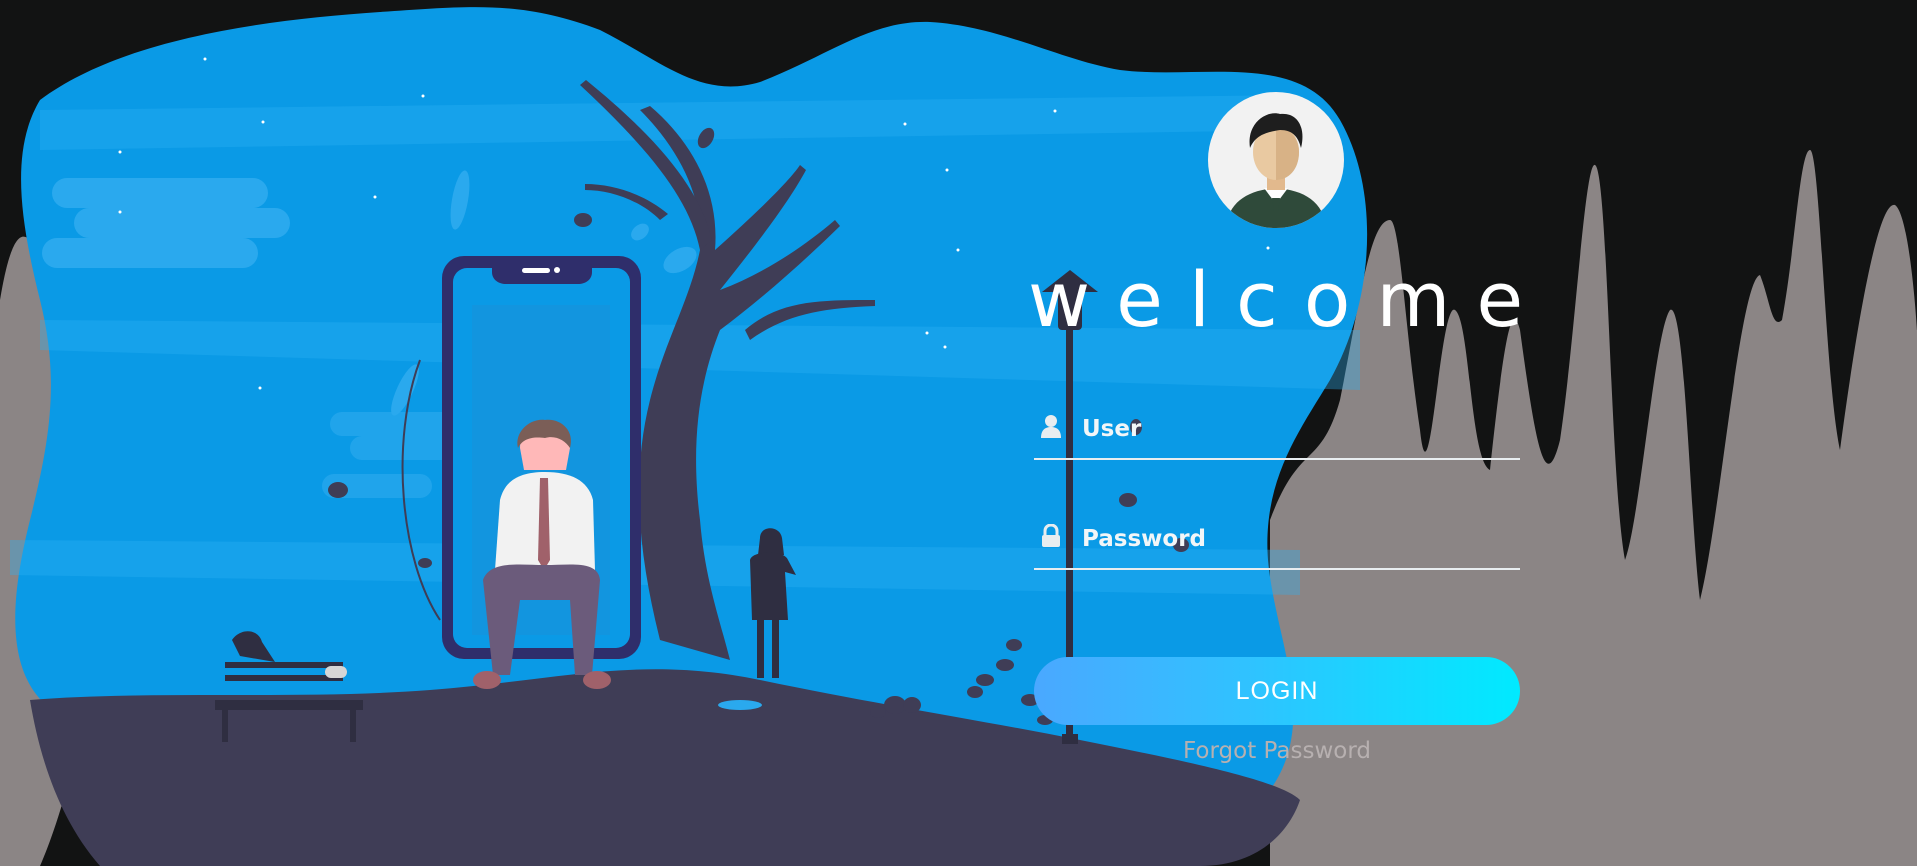  Describe the element at coordinates (1051, 426) in the screenshot. I see `user-icon` at that location.